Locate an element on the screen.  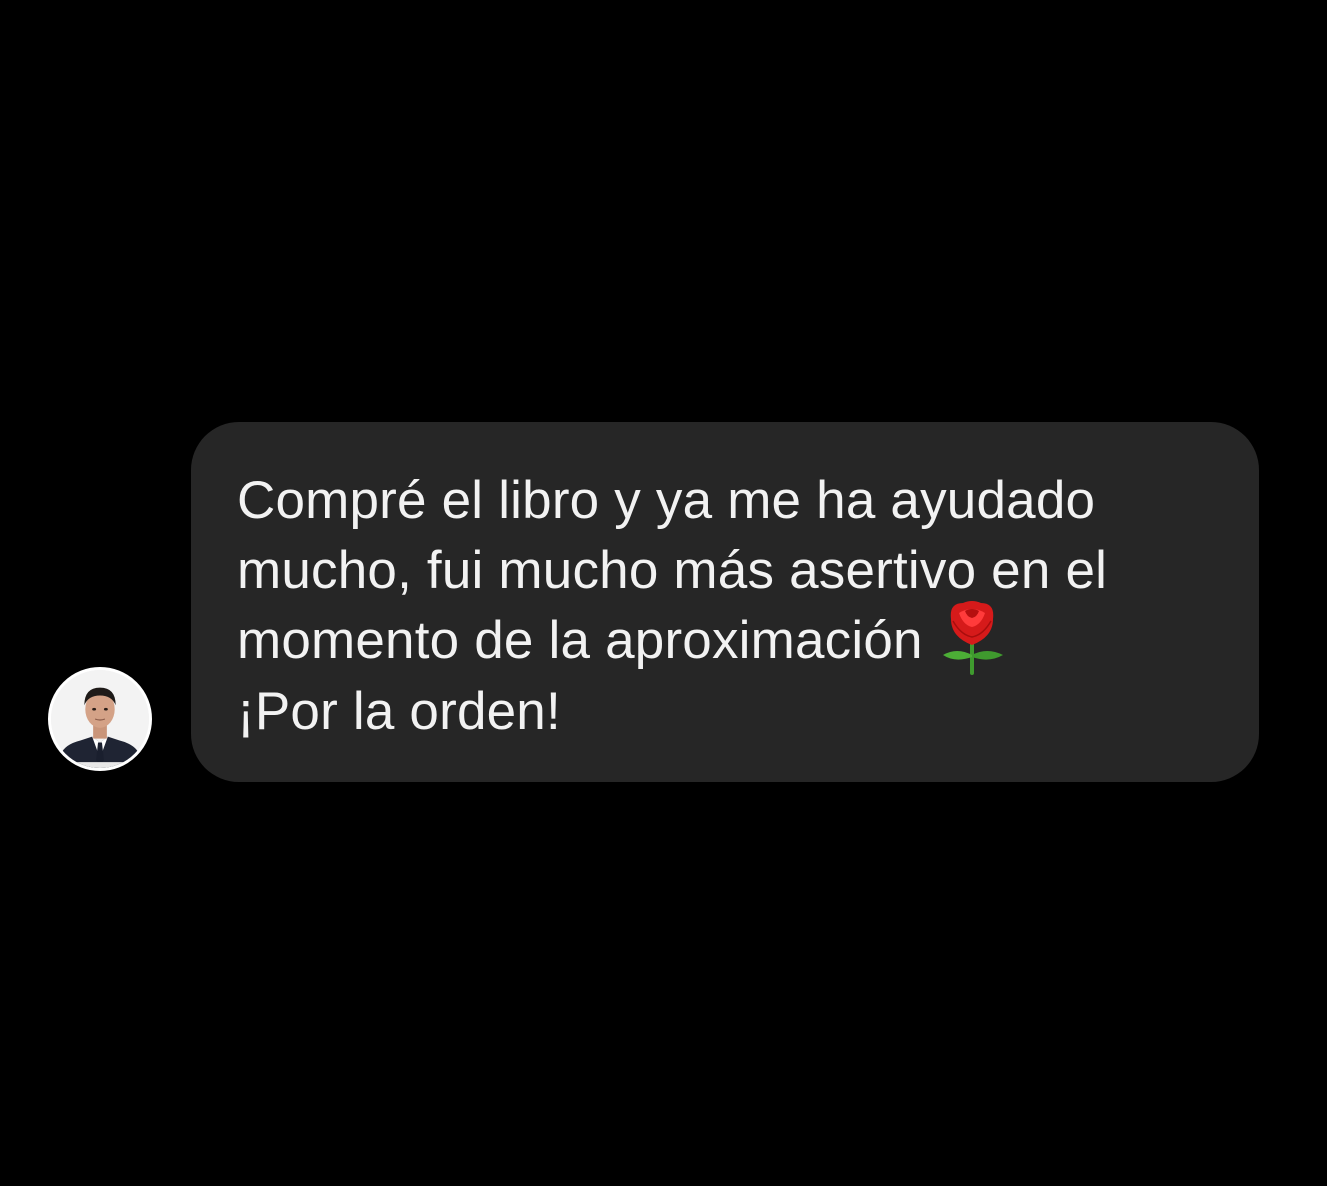
message-line: mucho, fui mucho más asertivo en el is located at coordinates (672, 570).